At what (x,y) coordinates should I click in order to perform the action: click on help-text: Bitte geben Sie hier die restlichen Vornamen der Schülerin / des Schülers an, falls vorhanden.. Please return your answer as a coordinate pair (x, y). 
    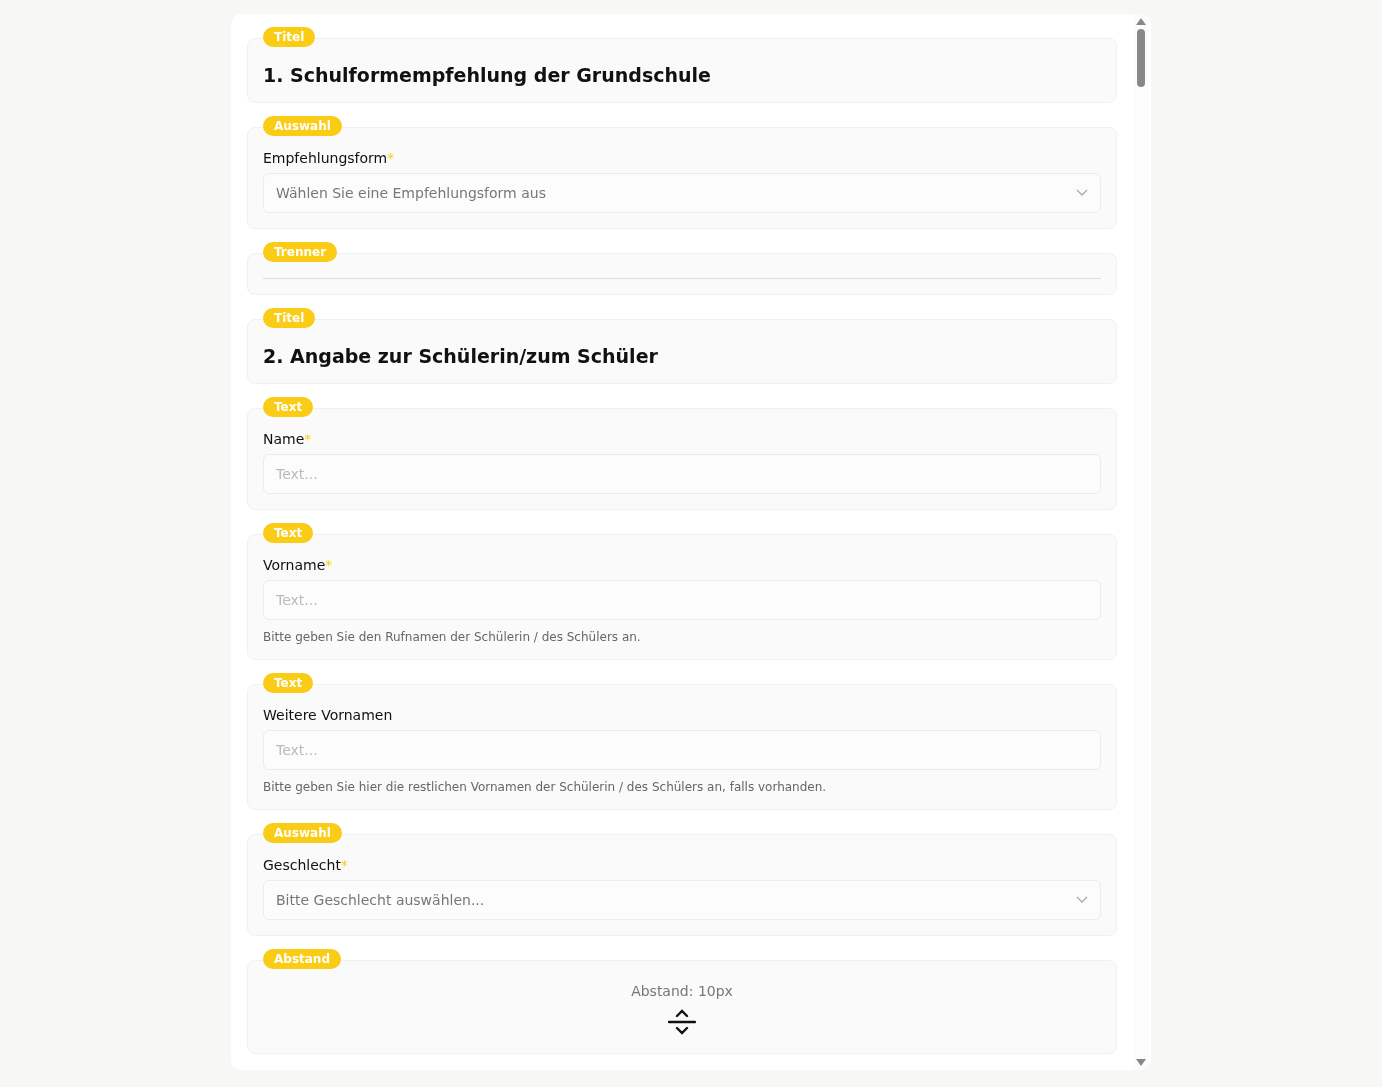
    Looking at the image, I should click on (545, 787).